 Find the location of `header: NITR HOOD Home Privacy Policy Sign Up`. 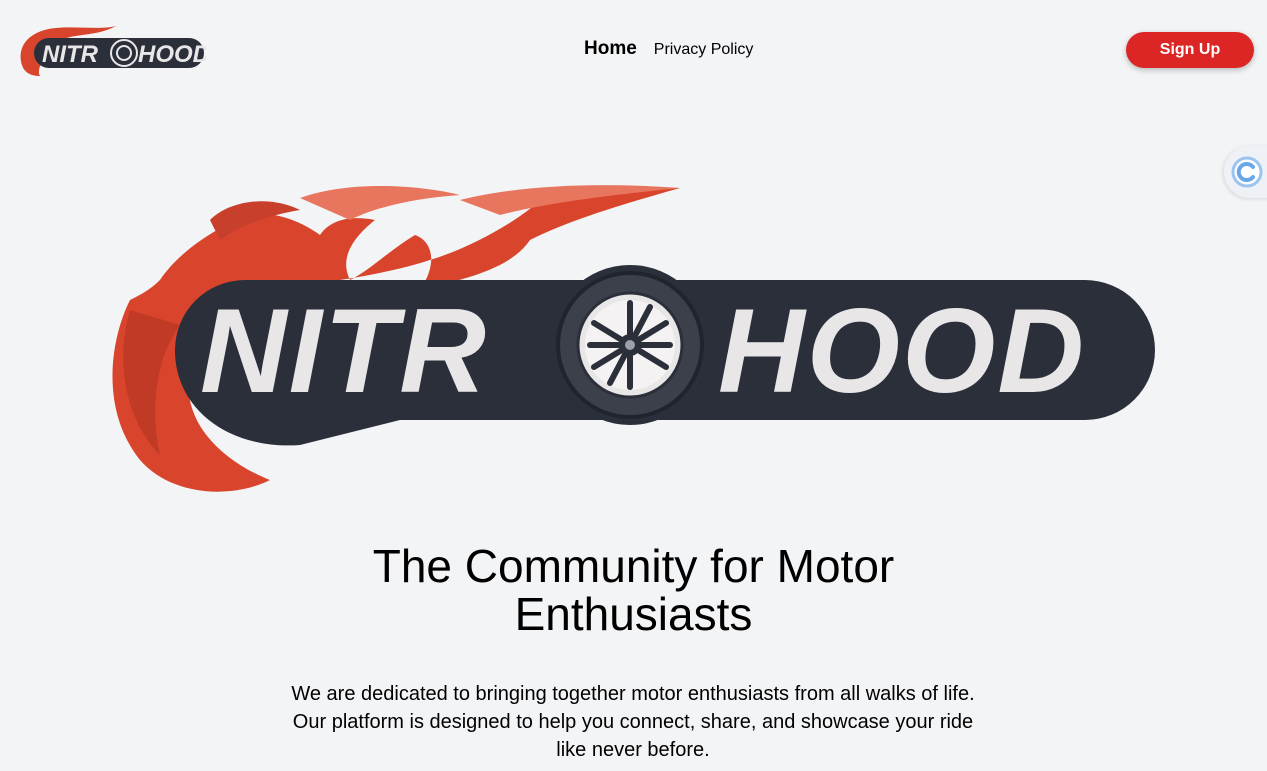

header: NITR HOOD Home Privacy Policy Sign Up is located at coordinates (633, 50).